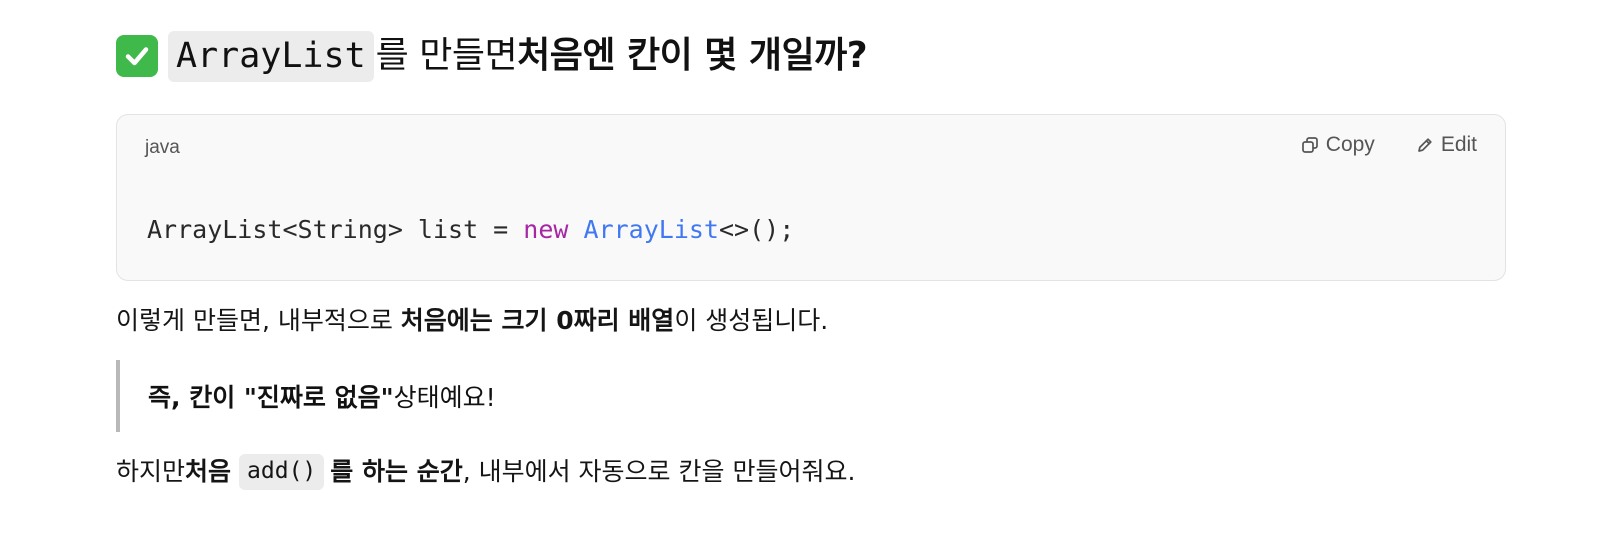 This screenshot has width=1620, height=540. I want to click on check-mark-button-icon, so click(137, 56).